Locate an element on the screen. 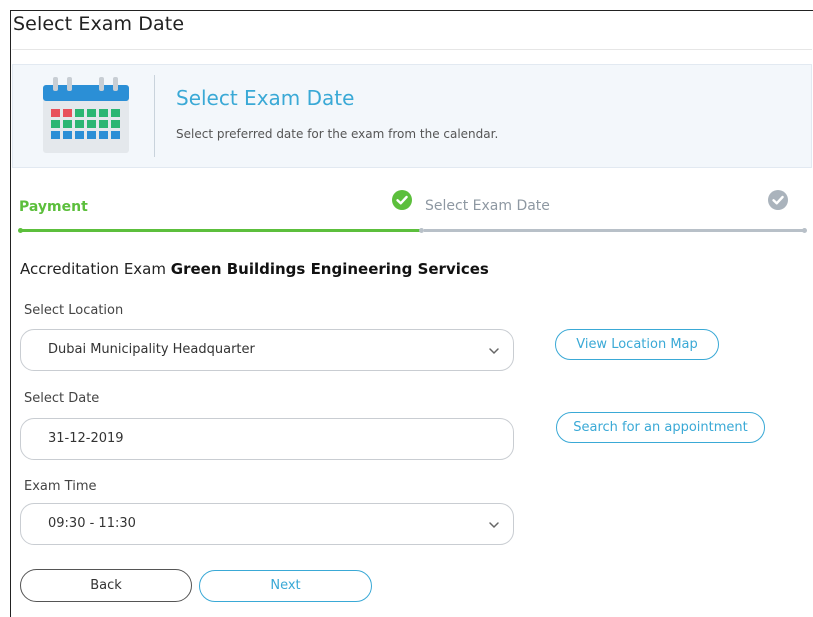 Image resolution: width=813 pixels, height=617 pixels. date-label: Select Date is located at coordinates (62, 398).